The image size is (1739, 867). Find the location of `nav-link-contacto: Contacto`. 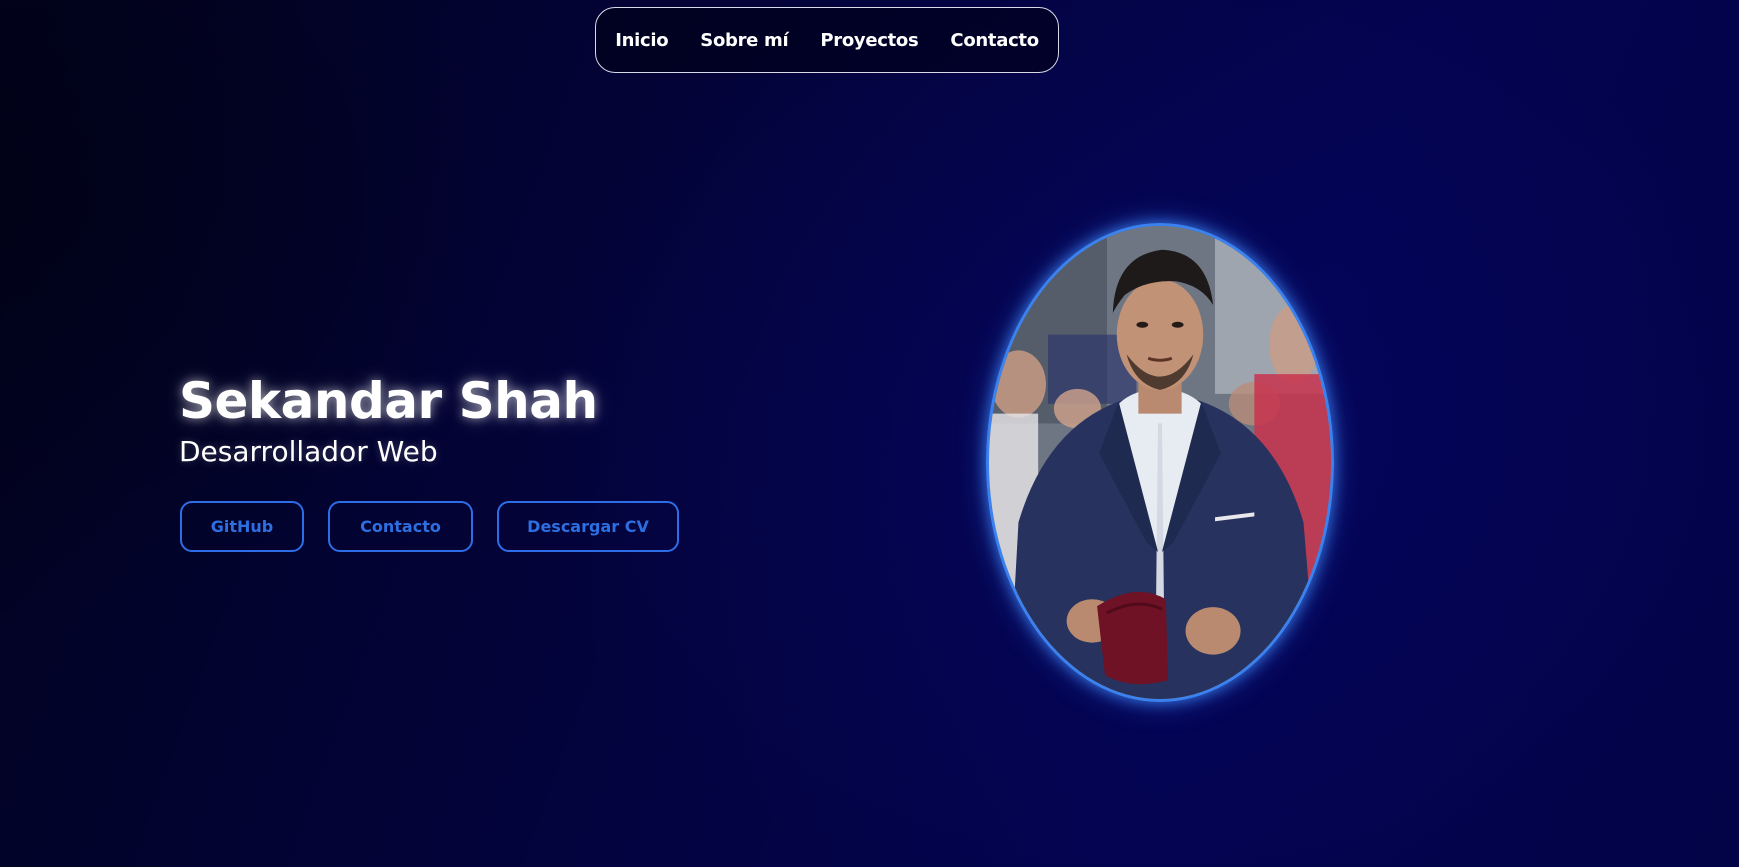

nav-link-contacto: Contacto is located at coordinates (994, 40).